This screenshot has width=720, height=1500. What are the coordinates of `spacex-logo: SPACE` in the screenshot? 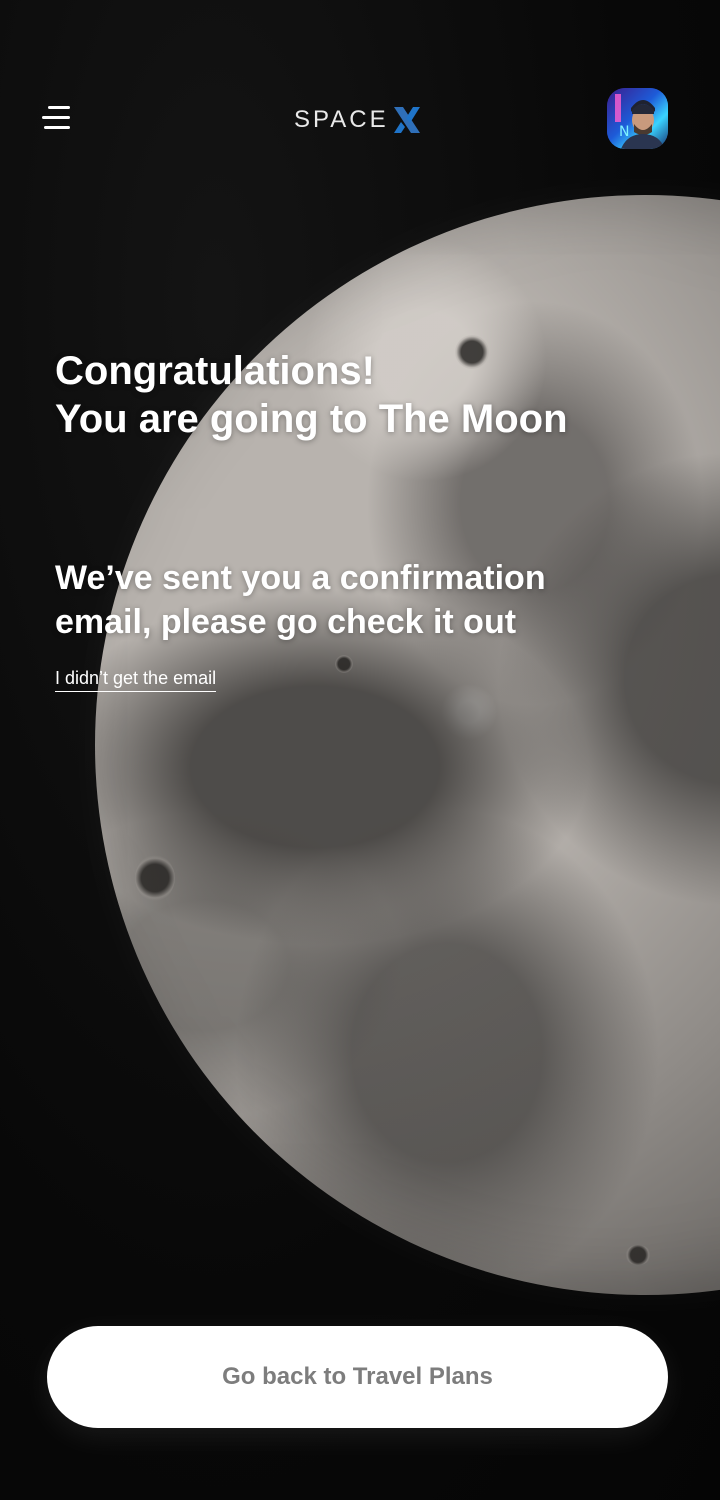 It's located at (358, 120).